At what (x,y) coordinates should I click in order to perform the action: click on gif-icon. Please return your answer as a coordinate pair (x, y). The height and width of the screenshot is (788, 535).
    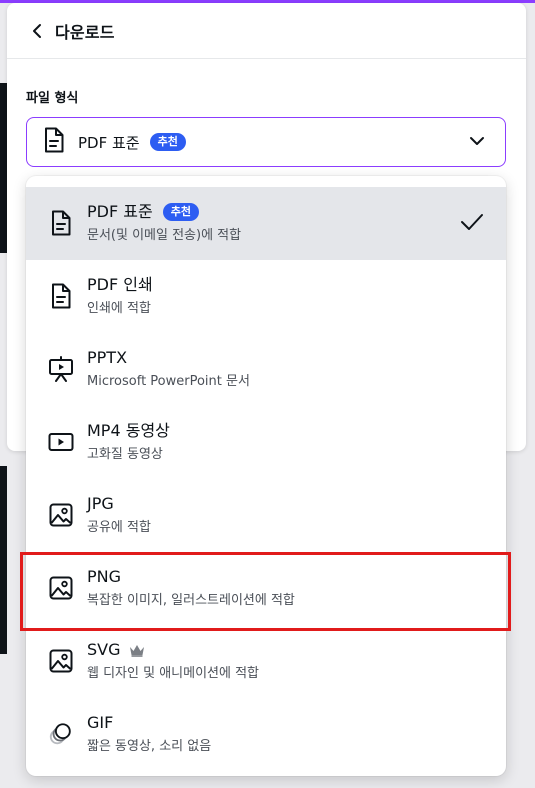
    Looking at the image, I should click on (61, 734).